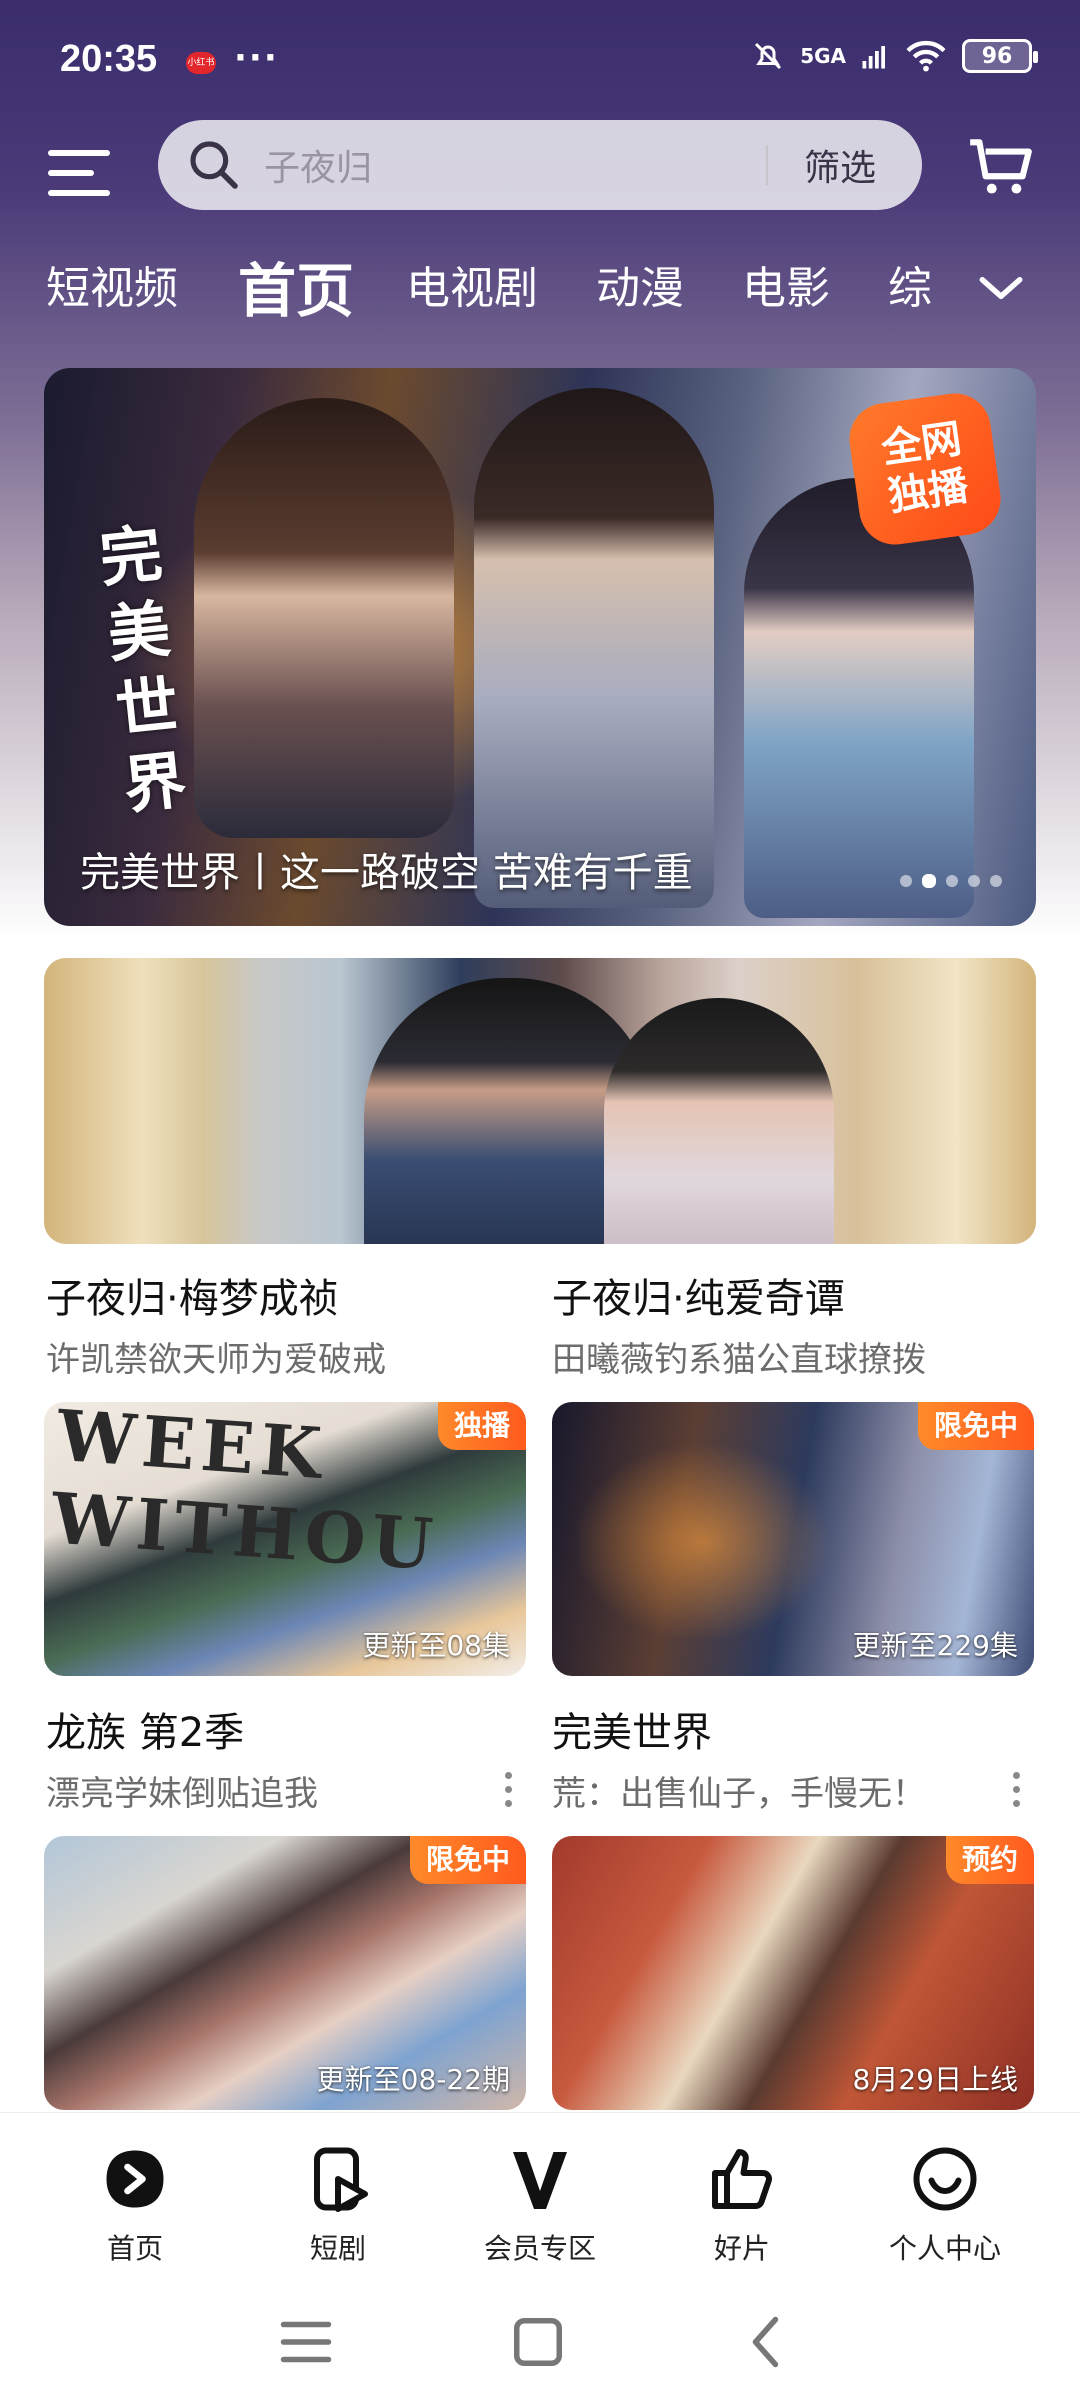 The width and height of the screenshot is (1080, 2400). What do you see at coordinates (859, 698) in the screenshot?
I see `banner-character-right` at bounding box center [859, 698].